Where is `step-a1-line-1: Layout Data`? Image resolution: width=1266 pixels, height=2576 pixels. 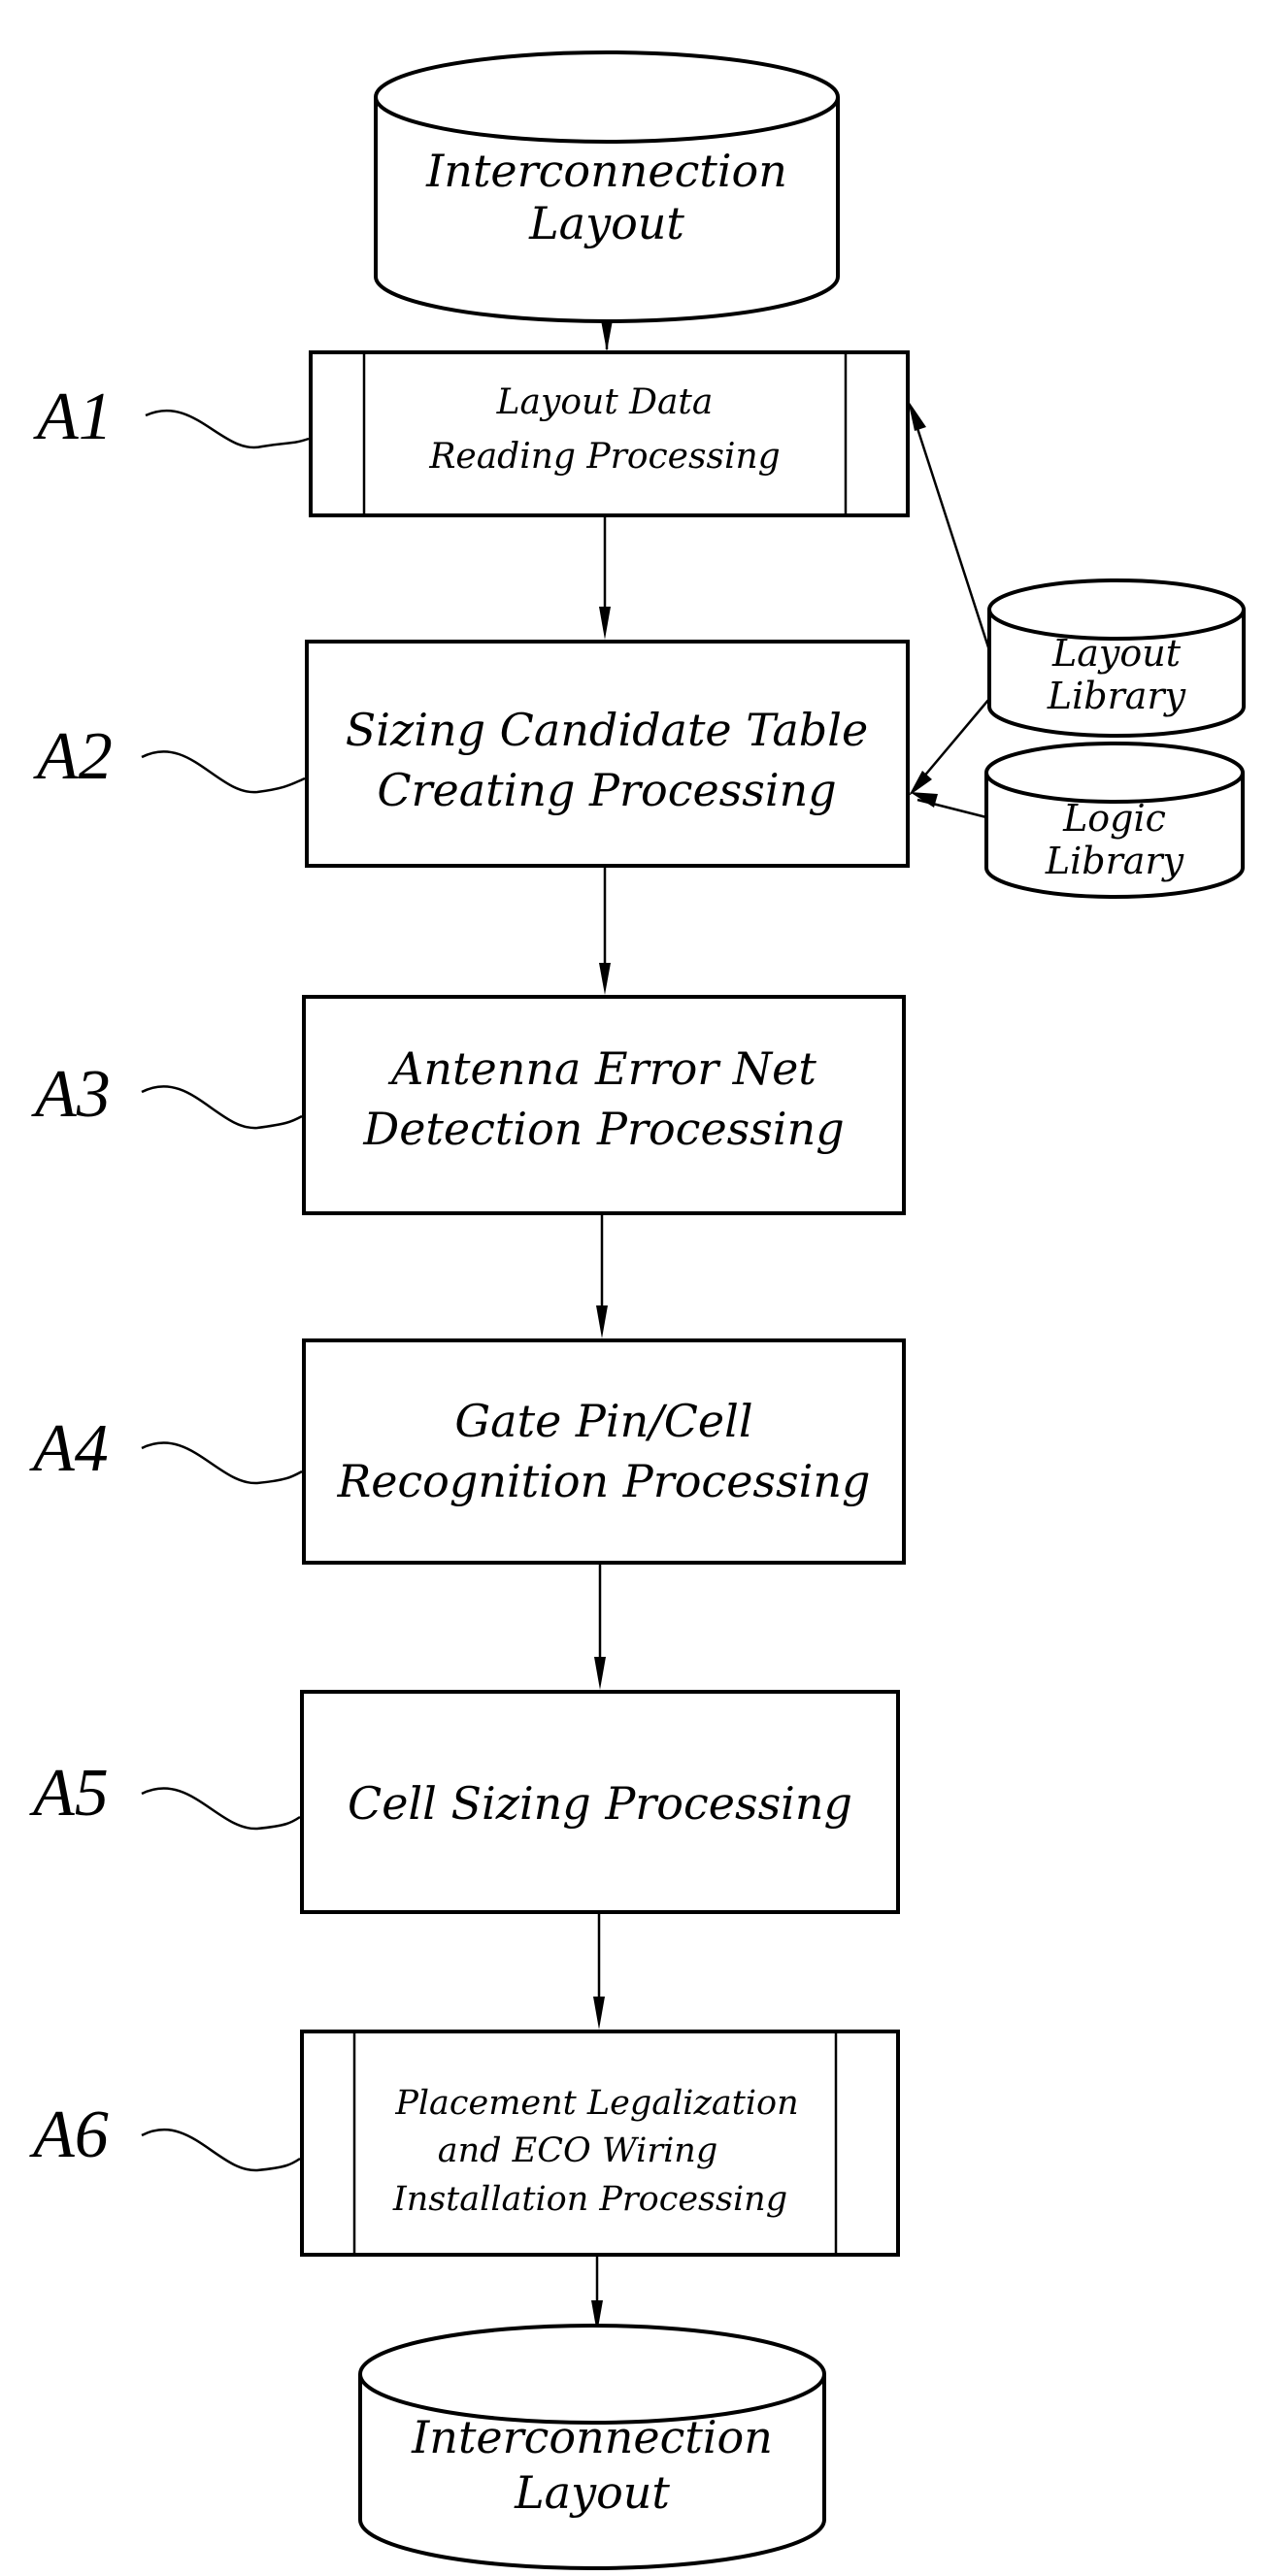 step-a1-line-1: Layout Data is located at coordinates (605, 402).